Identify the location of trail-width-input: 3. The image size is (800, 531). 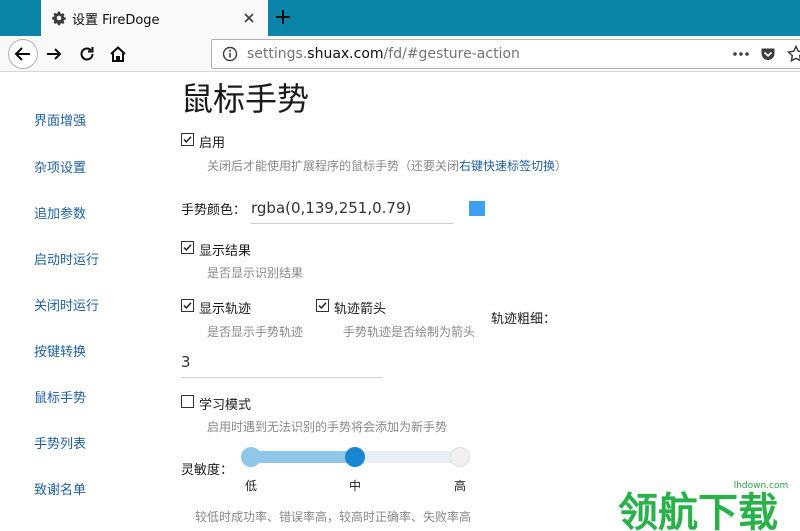
(282, 365).